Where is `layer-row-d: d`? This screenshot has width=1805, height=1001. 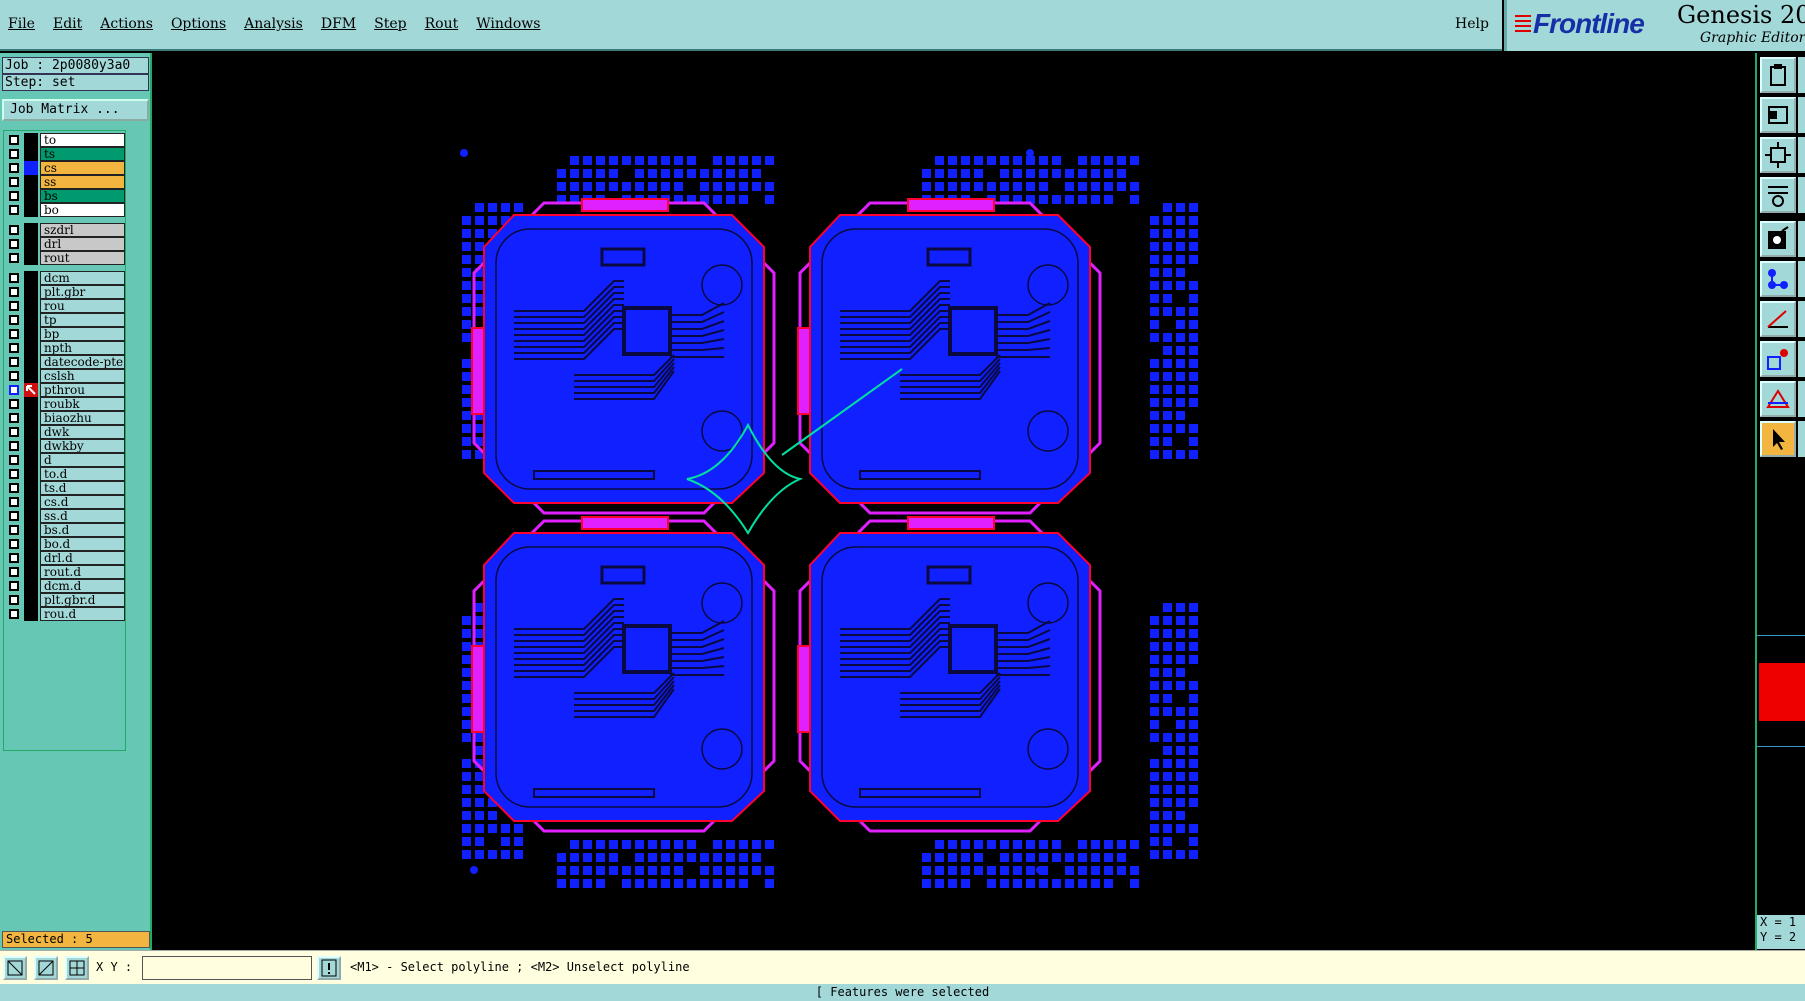 layer-row-d: d is located at coordinates (64, 460).